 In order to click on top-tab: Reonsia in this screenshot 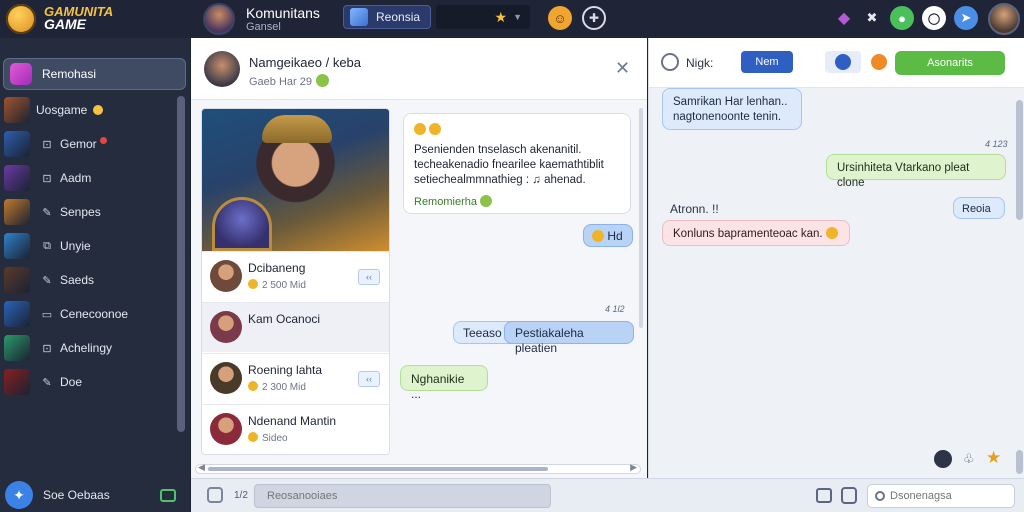, I will do `click(387, 17)`.